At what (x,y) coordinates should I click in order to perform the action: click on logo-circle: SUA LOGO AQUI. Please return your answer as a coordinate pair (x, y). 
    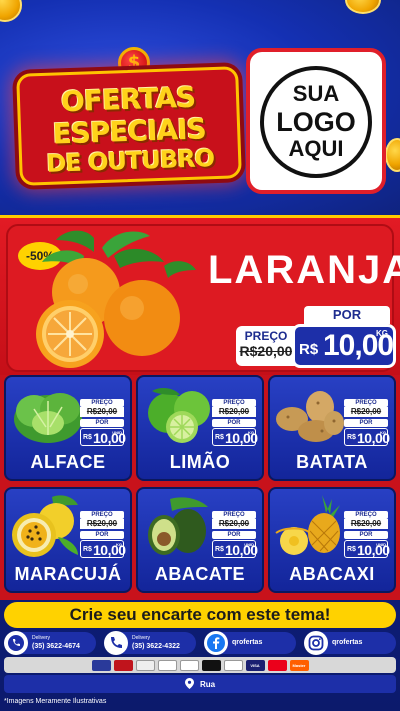
    Looking at the image, I should click on (316, 122).